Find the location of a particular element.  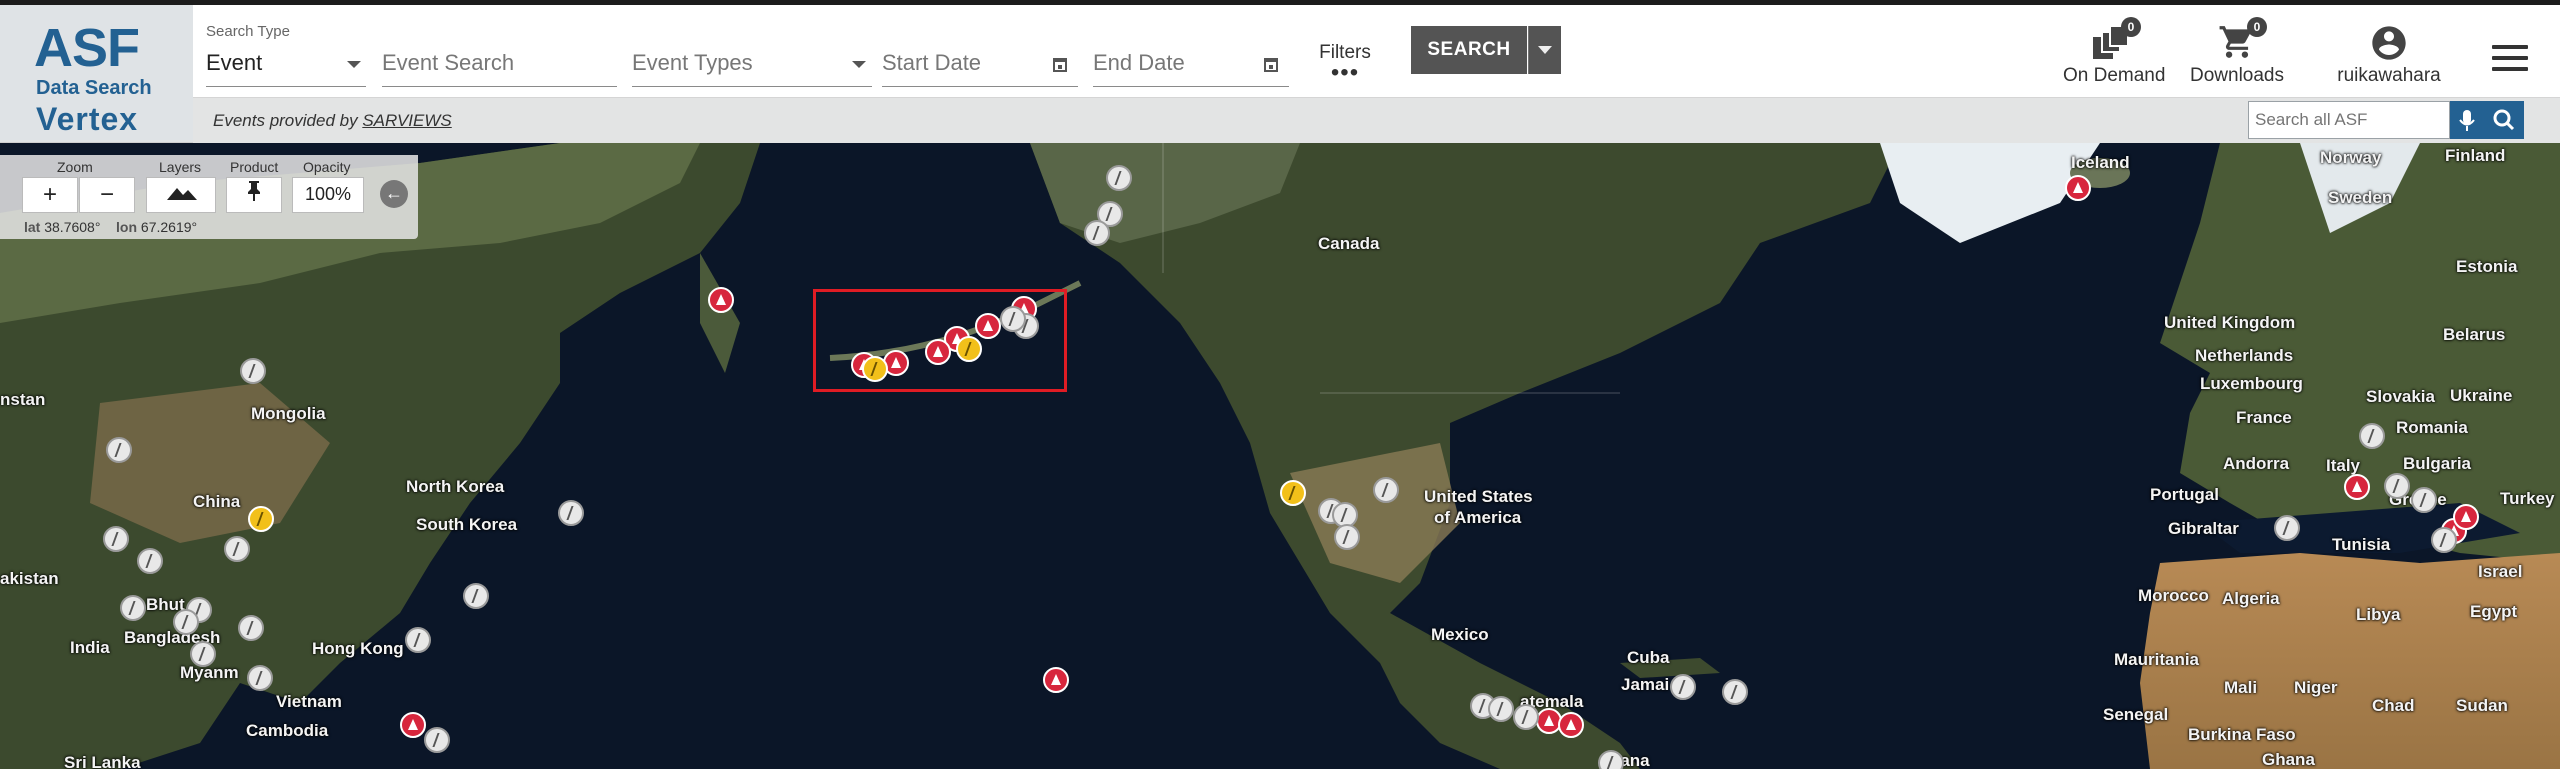

label-india: India is located at coordinates (90, 647).